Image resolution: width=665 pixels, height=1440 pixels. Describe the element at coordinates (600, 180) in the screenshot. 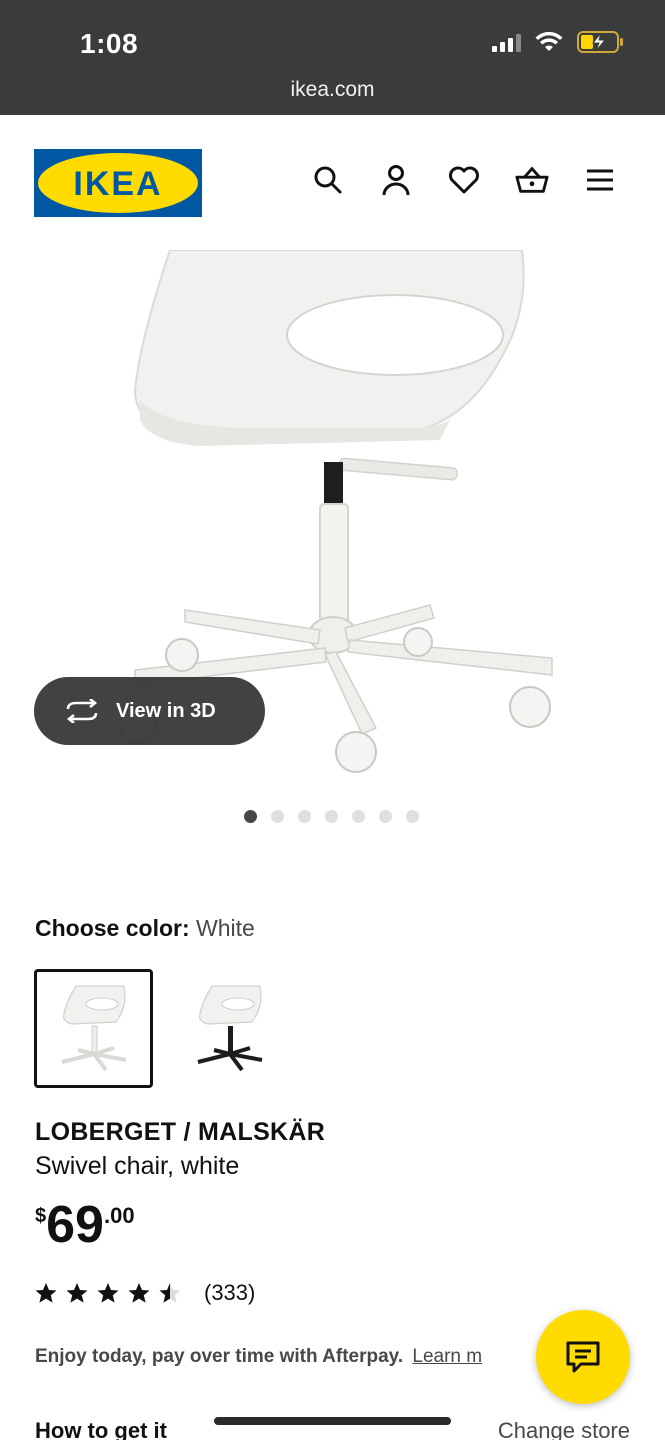

I see `menu-icon` at that location.